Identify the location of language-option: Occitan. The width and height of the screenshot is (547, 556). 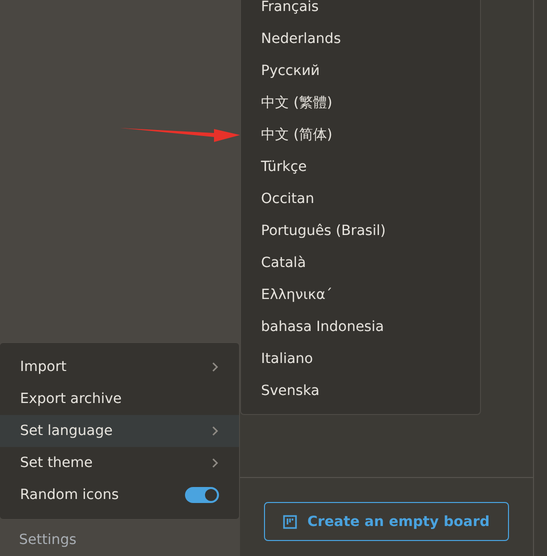
(360, 199).